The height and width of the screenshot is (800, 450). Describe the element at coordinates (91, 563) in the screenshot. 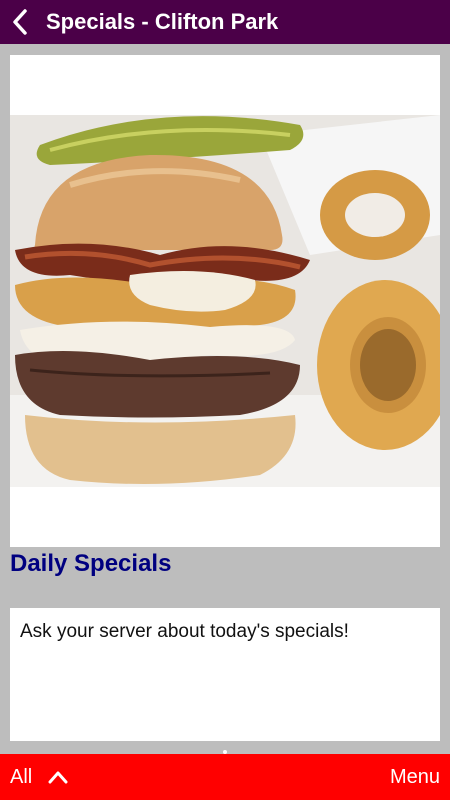

I see `section-title: Daily Specials` at that location.